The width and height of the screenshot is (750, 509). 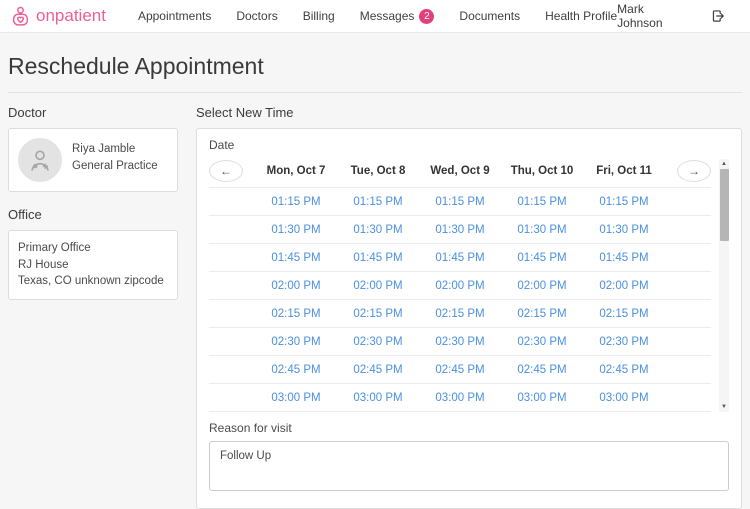 I want to click on scroll-down-icon: ▼, so click(x=724, y=407).